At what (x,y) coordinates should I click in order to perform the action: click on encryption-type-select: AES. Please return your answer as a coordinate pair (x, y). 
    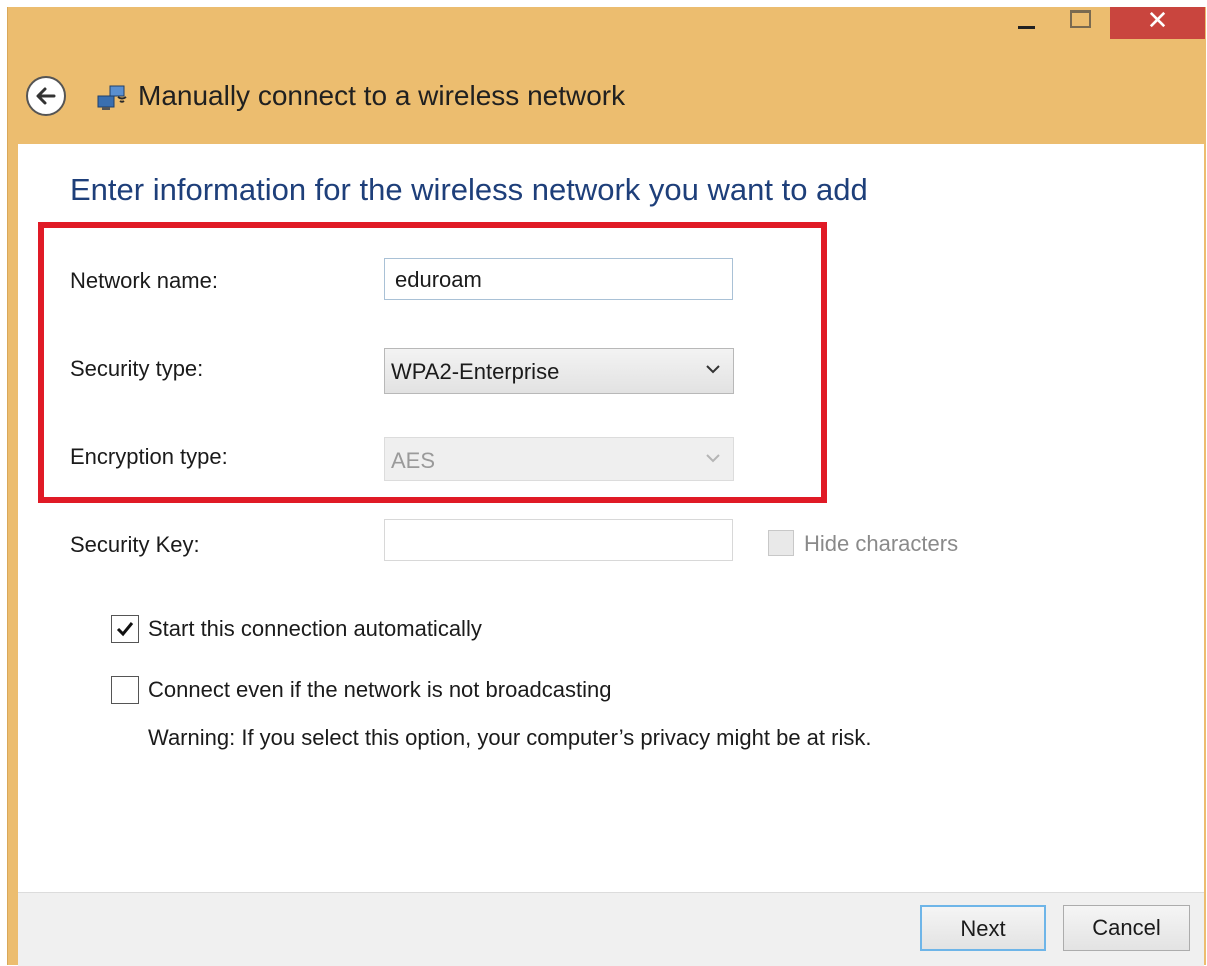
    Looking at the image, I should click on (559, 459).